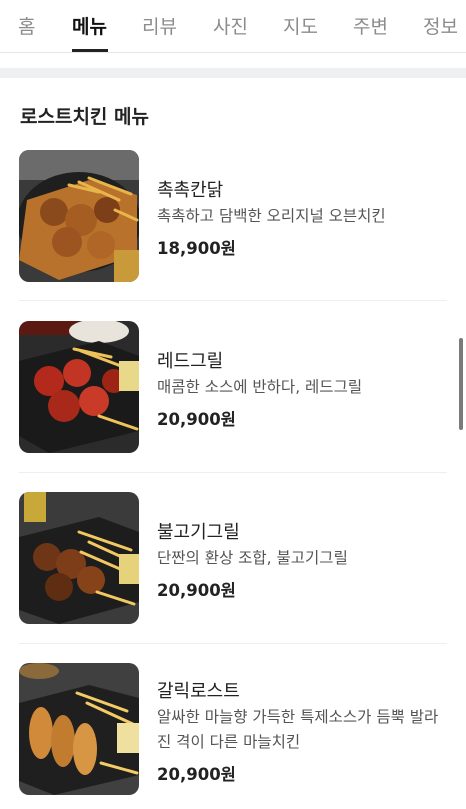  What do you see at coordinates (252, 558) in the screenshot?
I see `menu-item-description: 단짠의 환상 조합, 불고기그릴` at bounding box center [252, 558].